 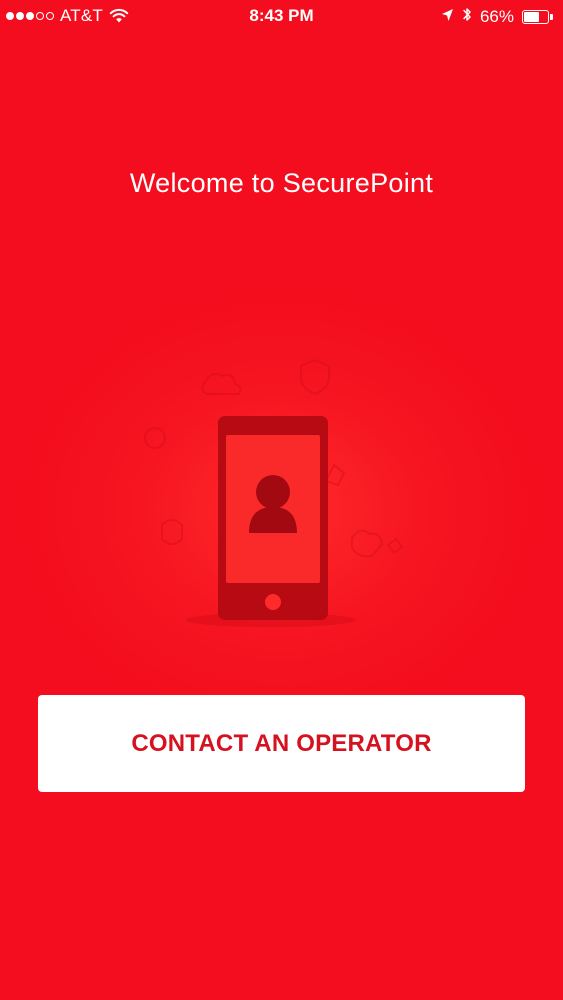 I want to click on battery-percent: 66%, so click(x=496, y=16).